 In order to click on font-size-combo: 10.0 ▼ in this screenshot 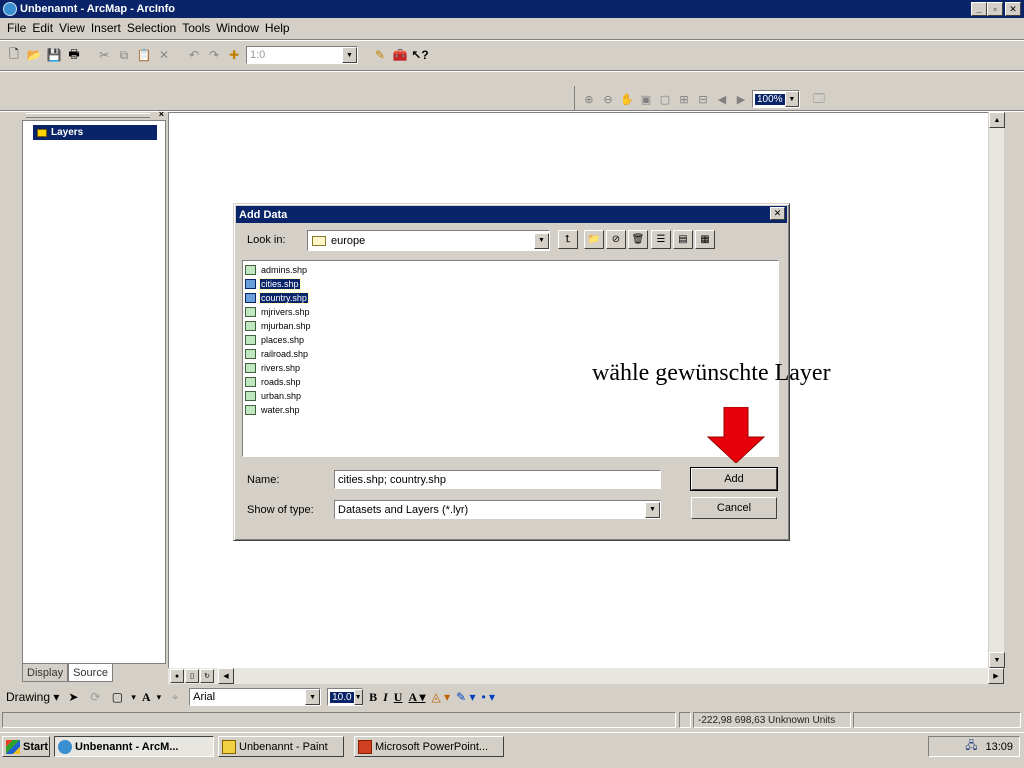, I will do `click(345, 697)`.